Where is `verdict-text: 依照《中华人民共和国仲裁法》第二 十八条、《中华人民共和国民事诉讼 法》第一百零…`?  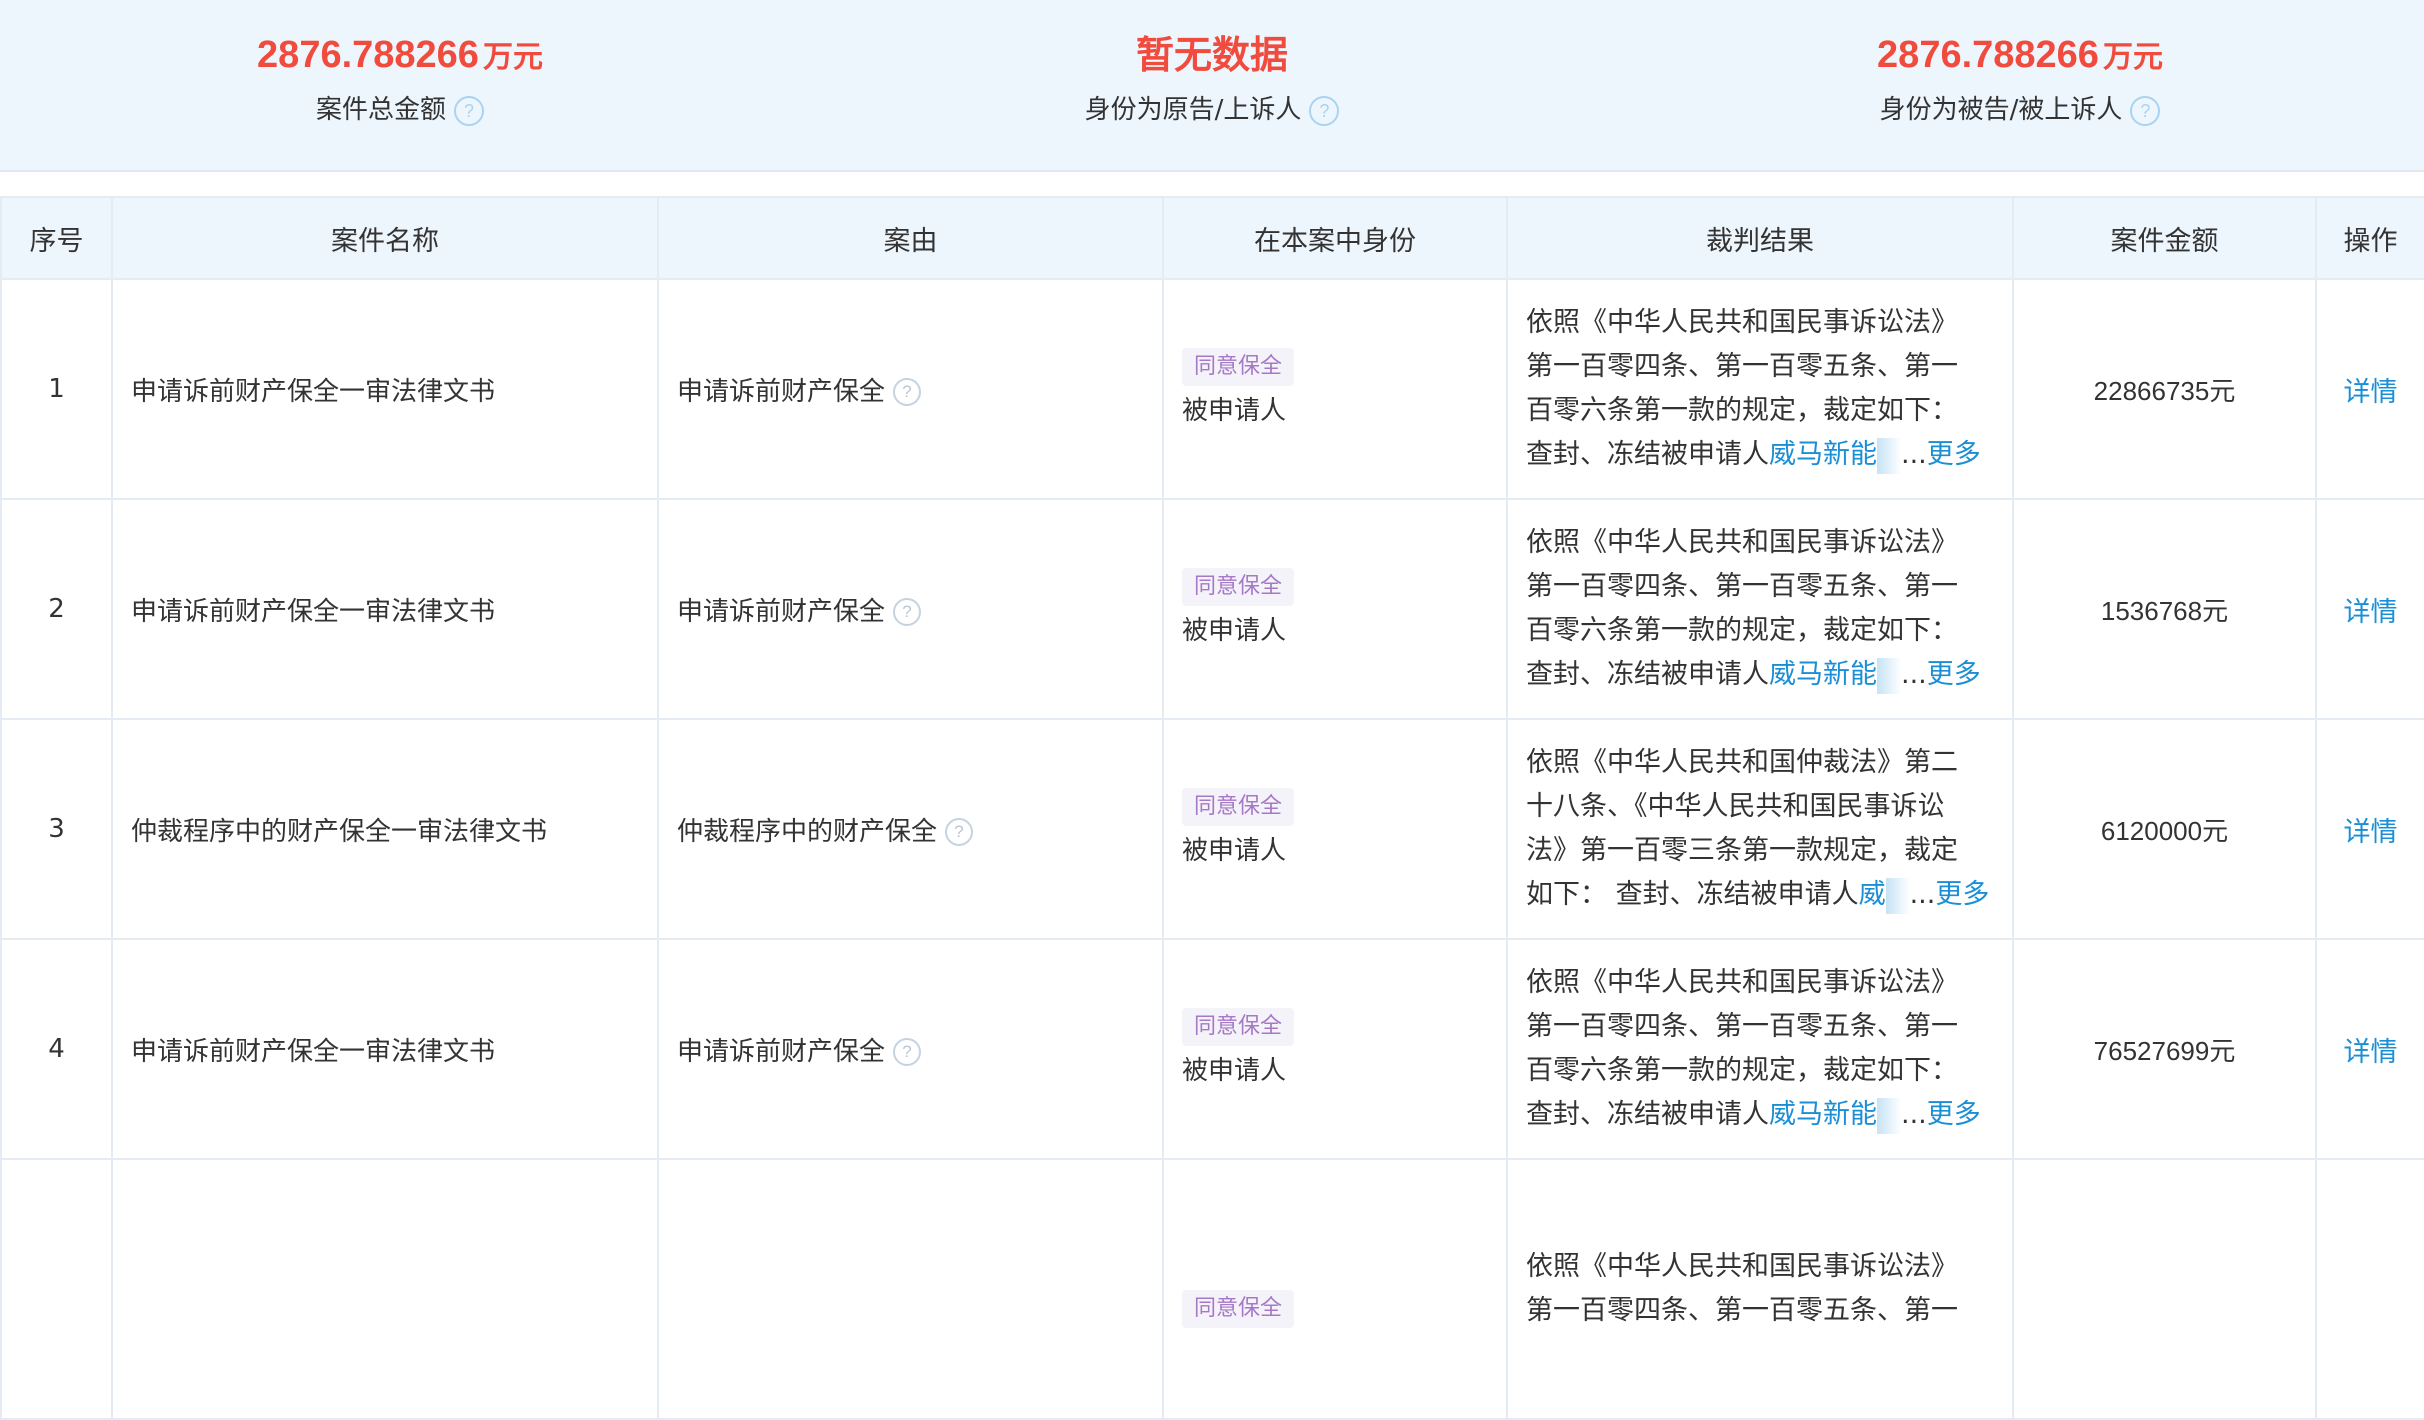
verdict-text: 依照《中华人民共和国仲裁法》第二 十八条、《中华人民共和国民事诉讼 法》第一百零… is located at coordinates (1757, 829).